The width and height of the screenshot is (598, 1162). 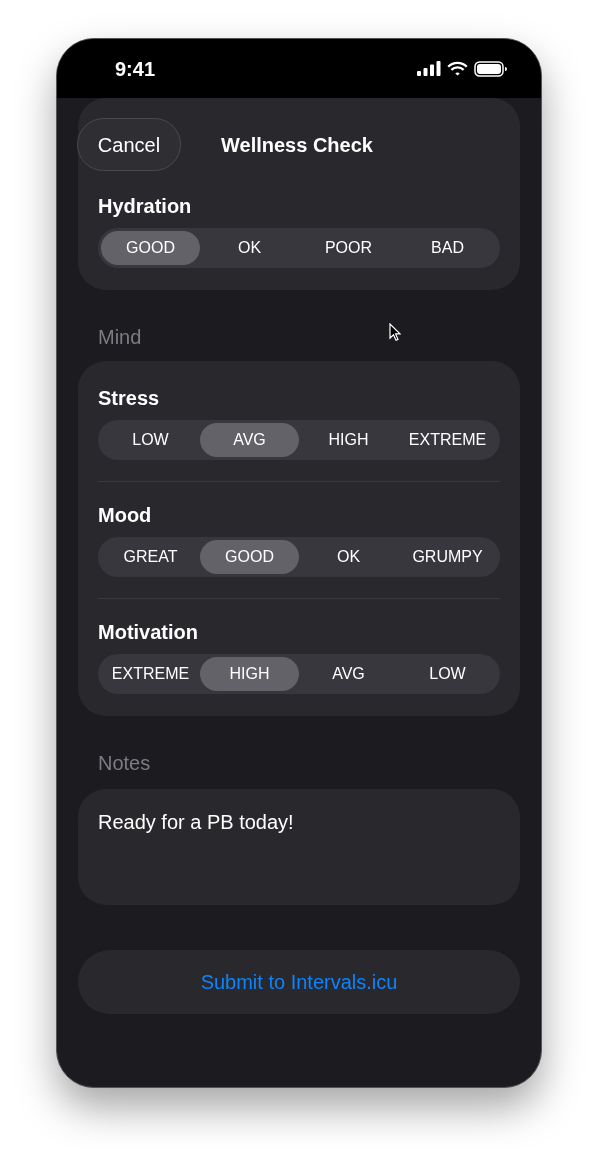 What do you see at coordinates (395, 332) in the screenshot?
I see `mouse-pointer-icon` at bounding box center [395, 332].